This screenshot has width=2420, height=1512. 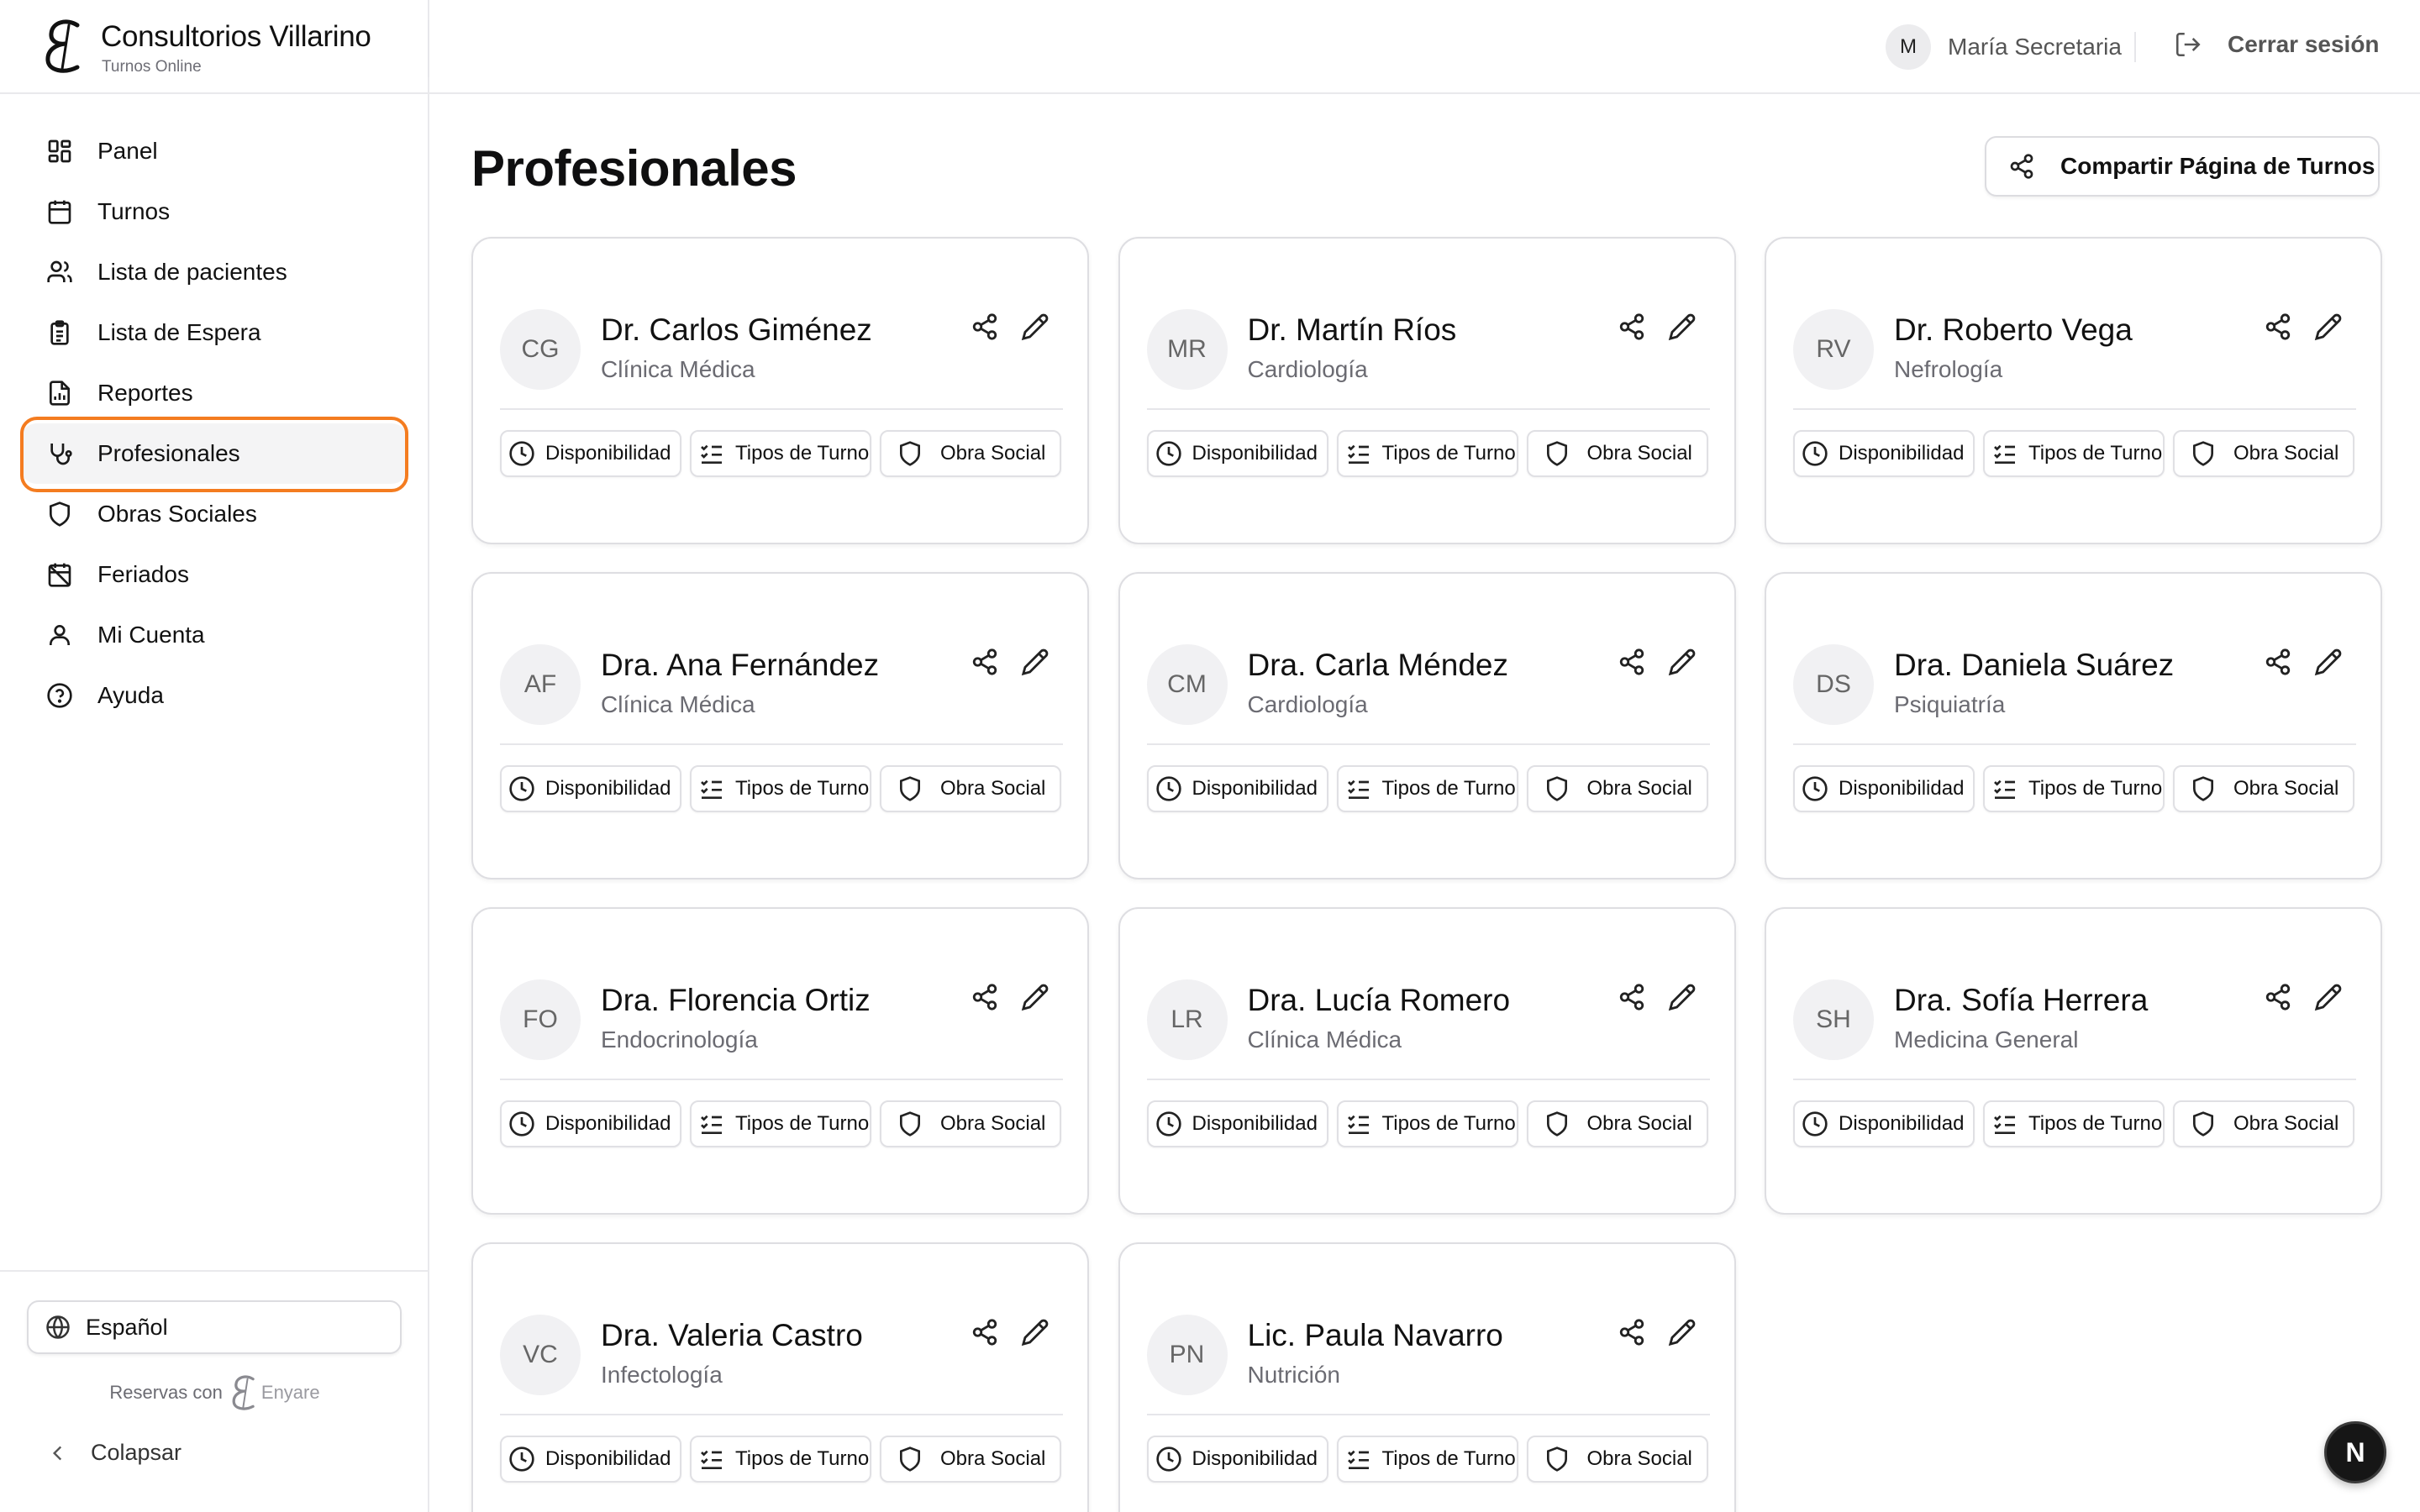 What do you see at coordinates (60, 151) in the screenshot?
I see `grid-icon` at bounding box center [60, 151].